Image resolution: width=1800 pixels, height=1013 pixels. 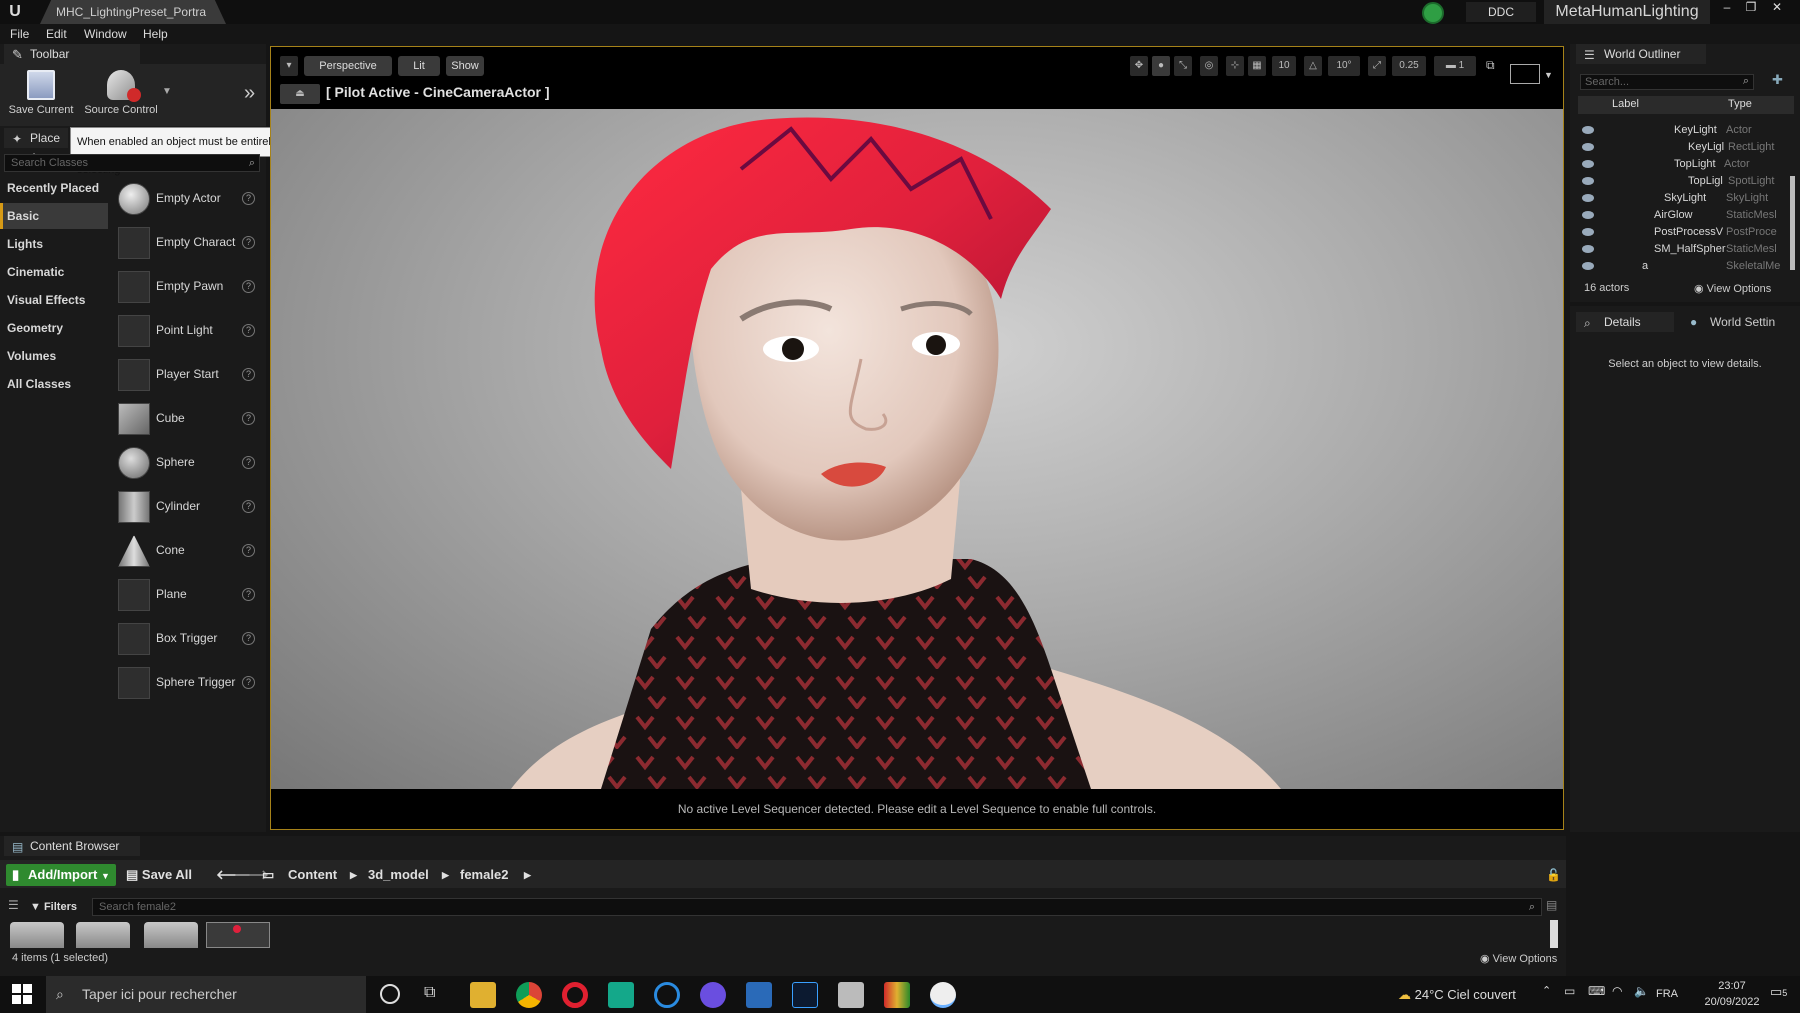 What do you see at coordinates (348, 66) in the screenshot?
I see `perspective-button: Perspective` at bounding box center [348, 66].